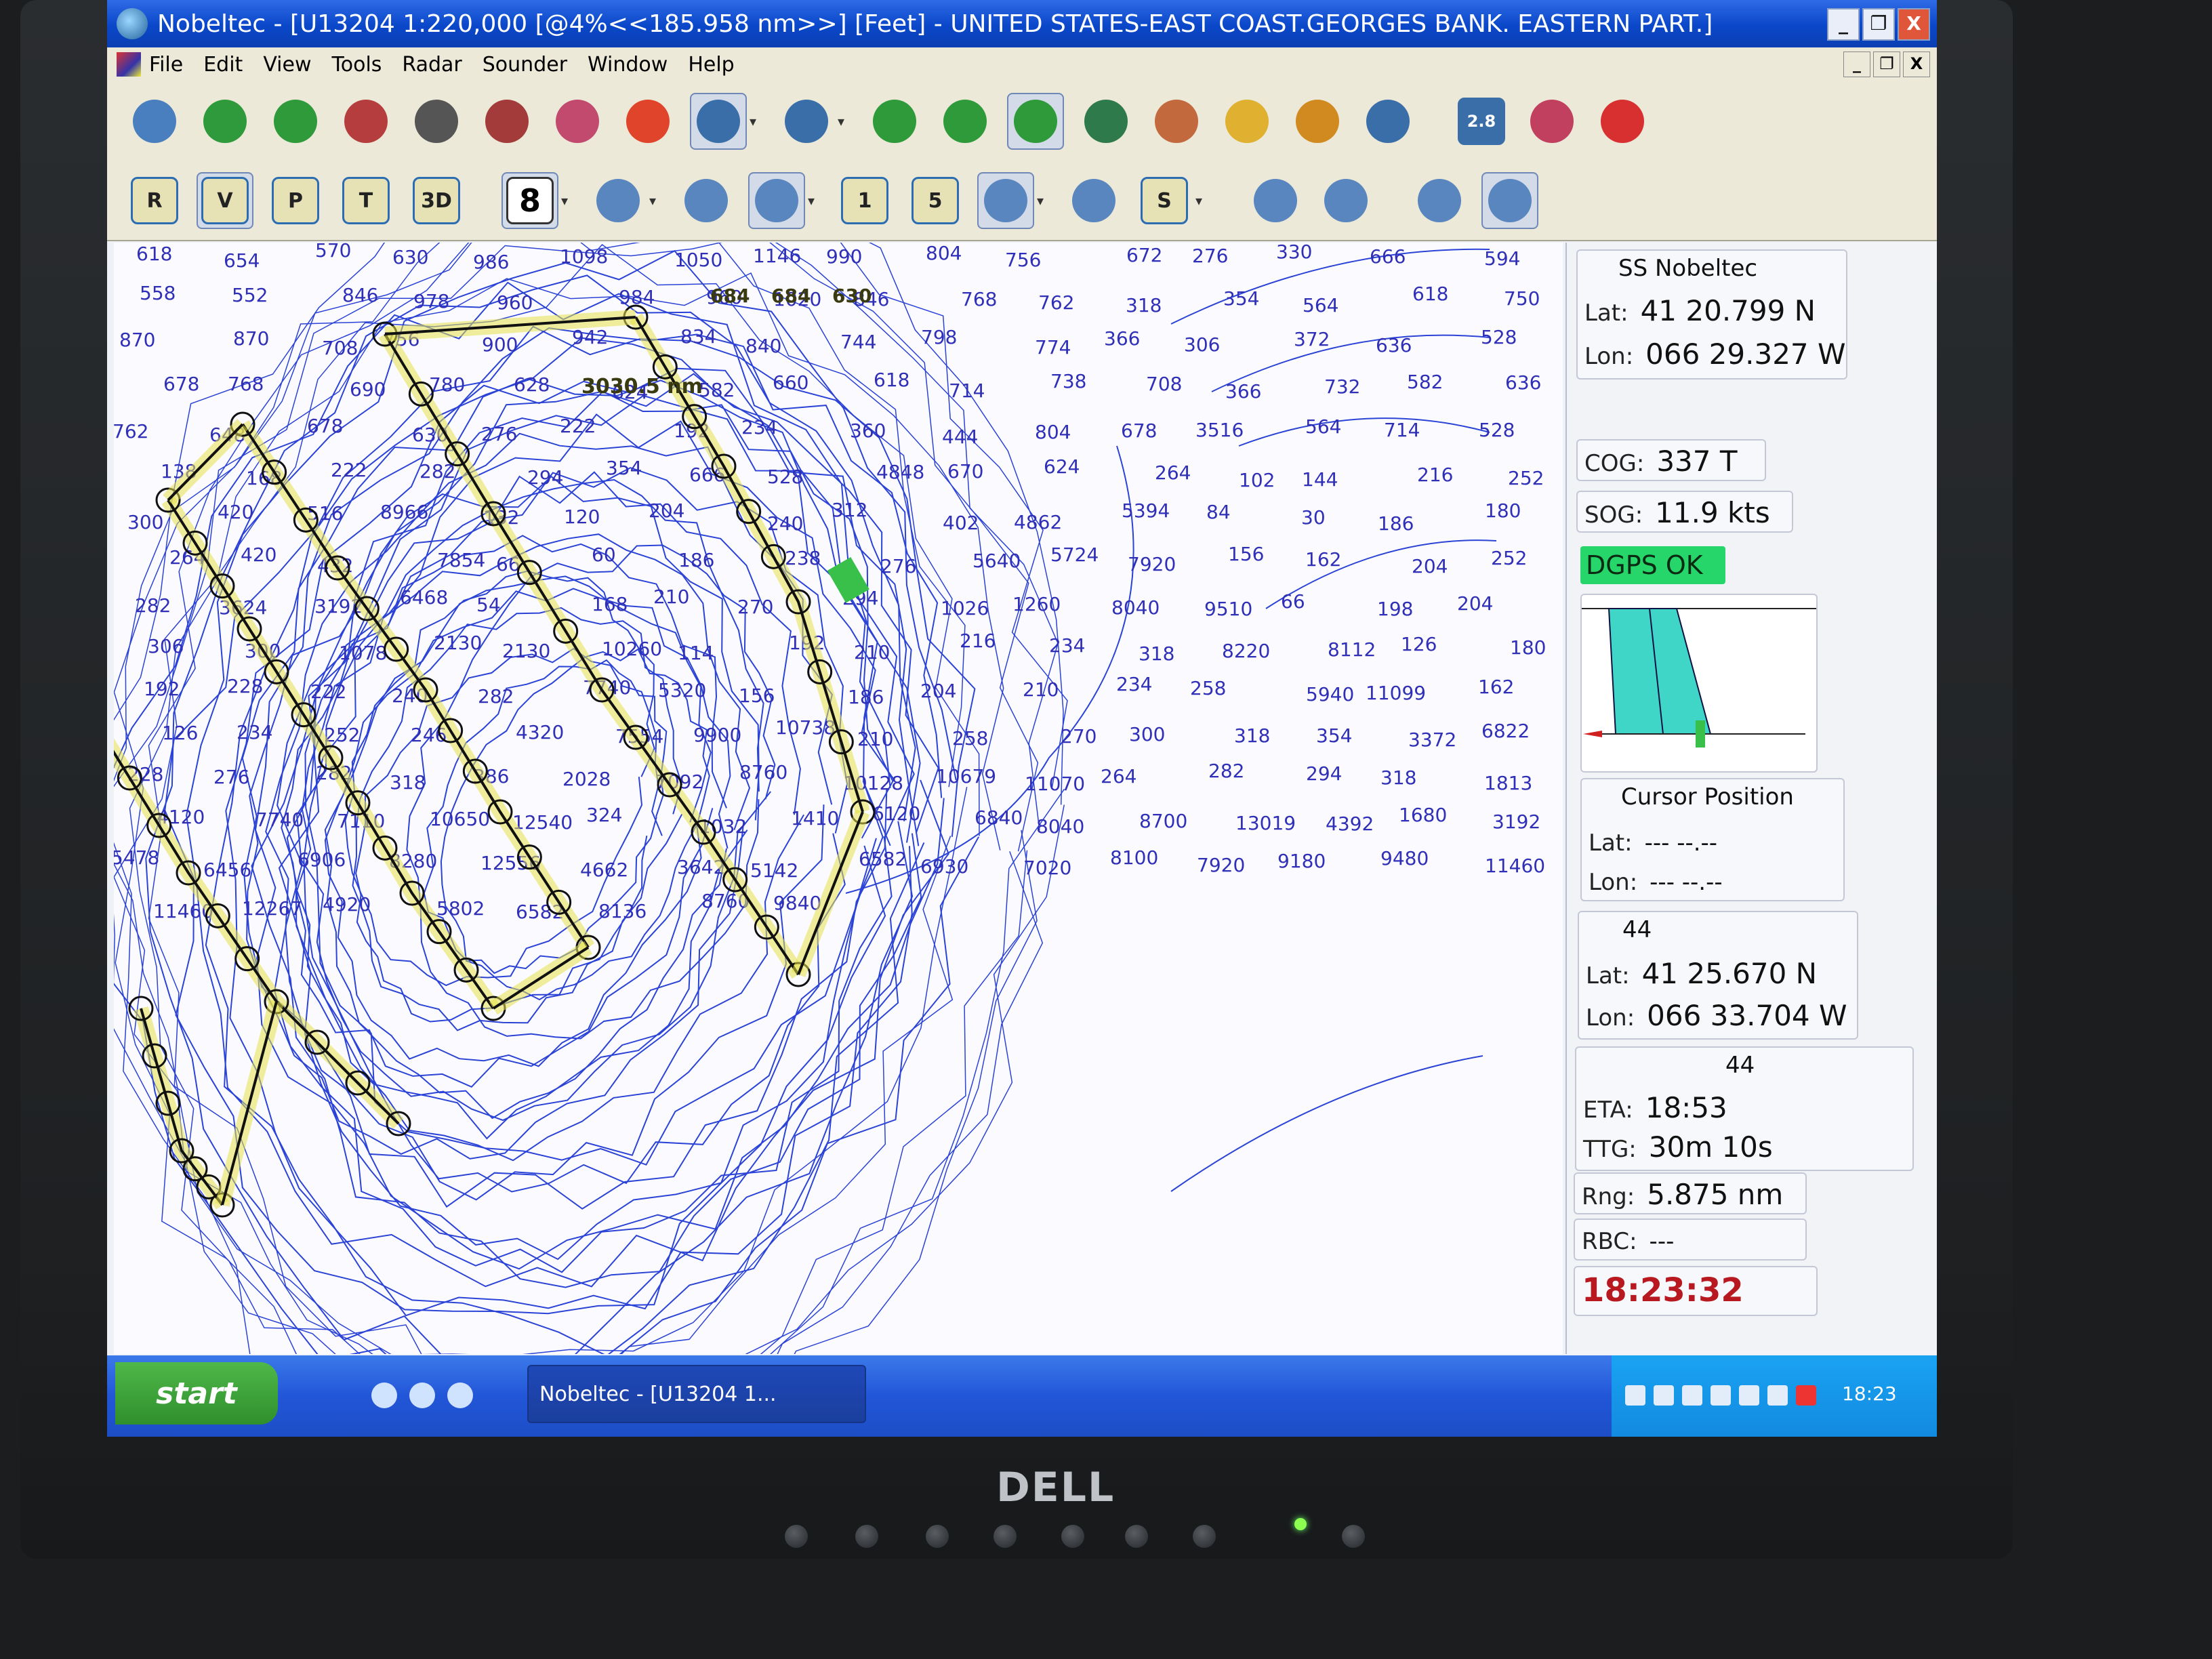 This screenshot has width=2212, height=1659. Describe the element at coordinates (1914, 25) in the screenshot. I see `close-button: X` at that location.